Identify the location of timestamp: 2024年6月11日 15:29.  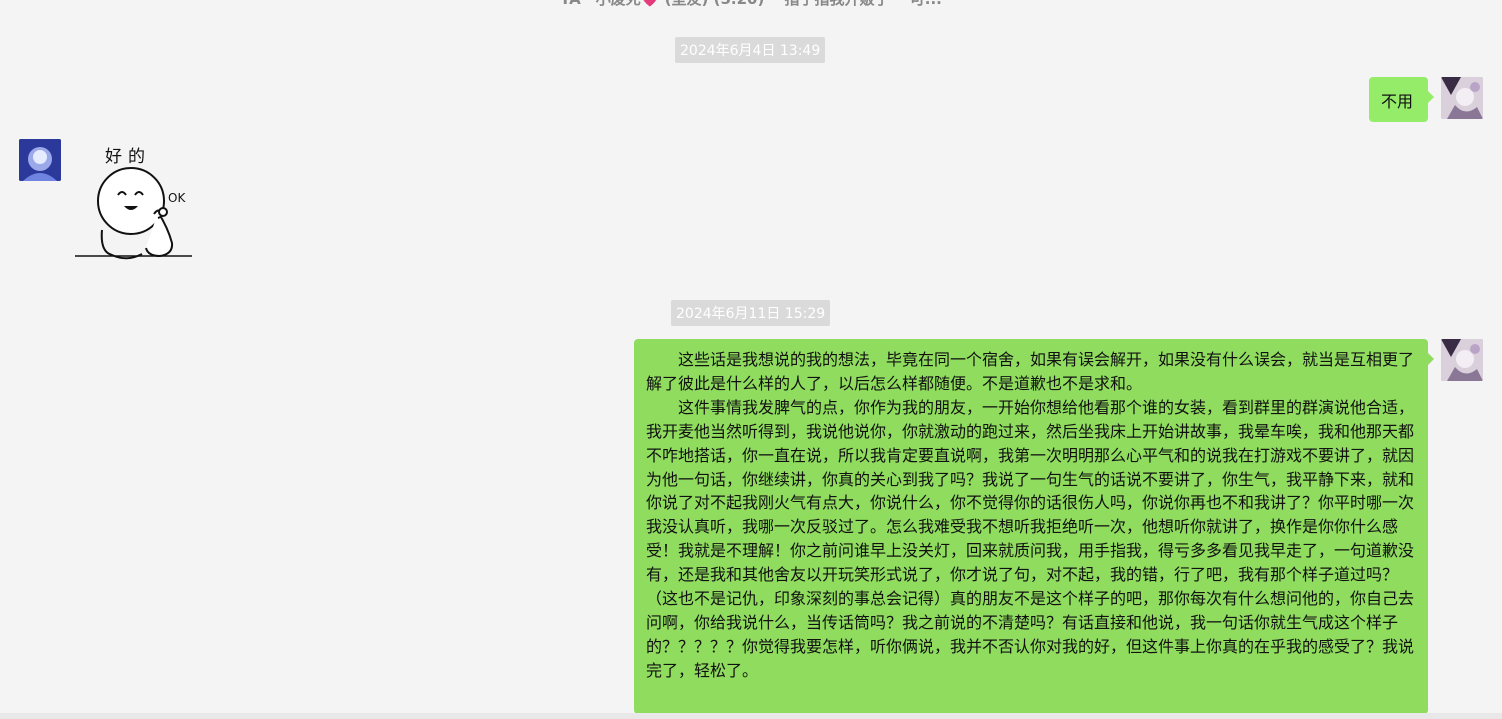
(751, 313).